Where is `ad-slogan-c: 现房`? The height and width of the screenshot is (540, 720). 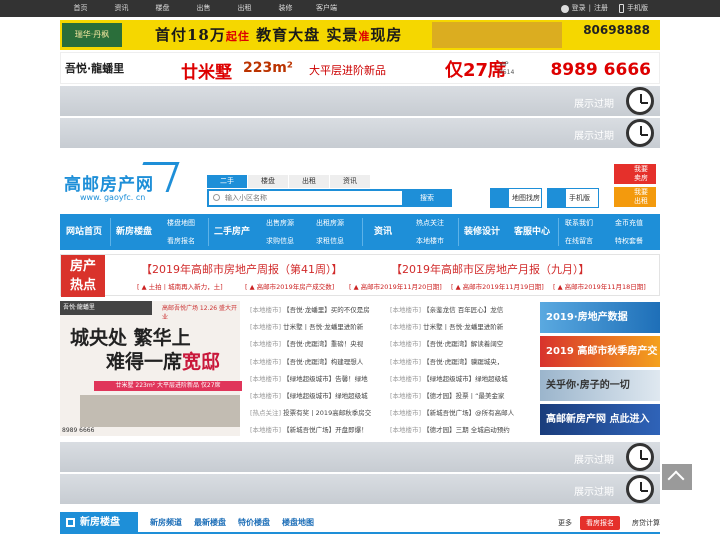 ad-slogan-c: 现房 is located at coordinates (386, 35).